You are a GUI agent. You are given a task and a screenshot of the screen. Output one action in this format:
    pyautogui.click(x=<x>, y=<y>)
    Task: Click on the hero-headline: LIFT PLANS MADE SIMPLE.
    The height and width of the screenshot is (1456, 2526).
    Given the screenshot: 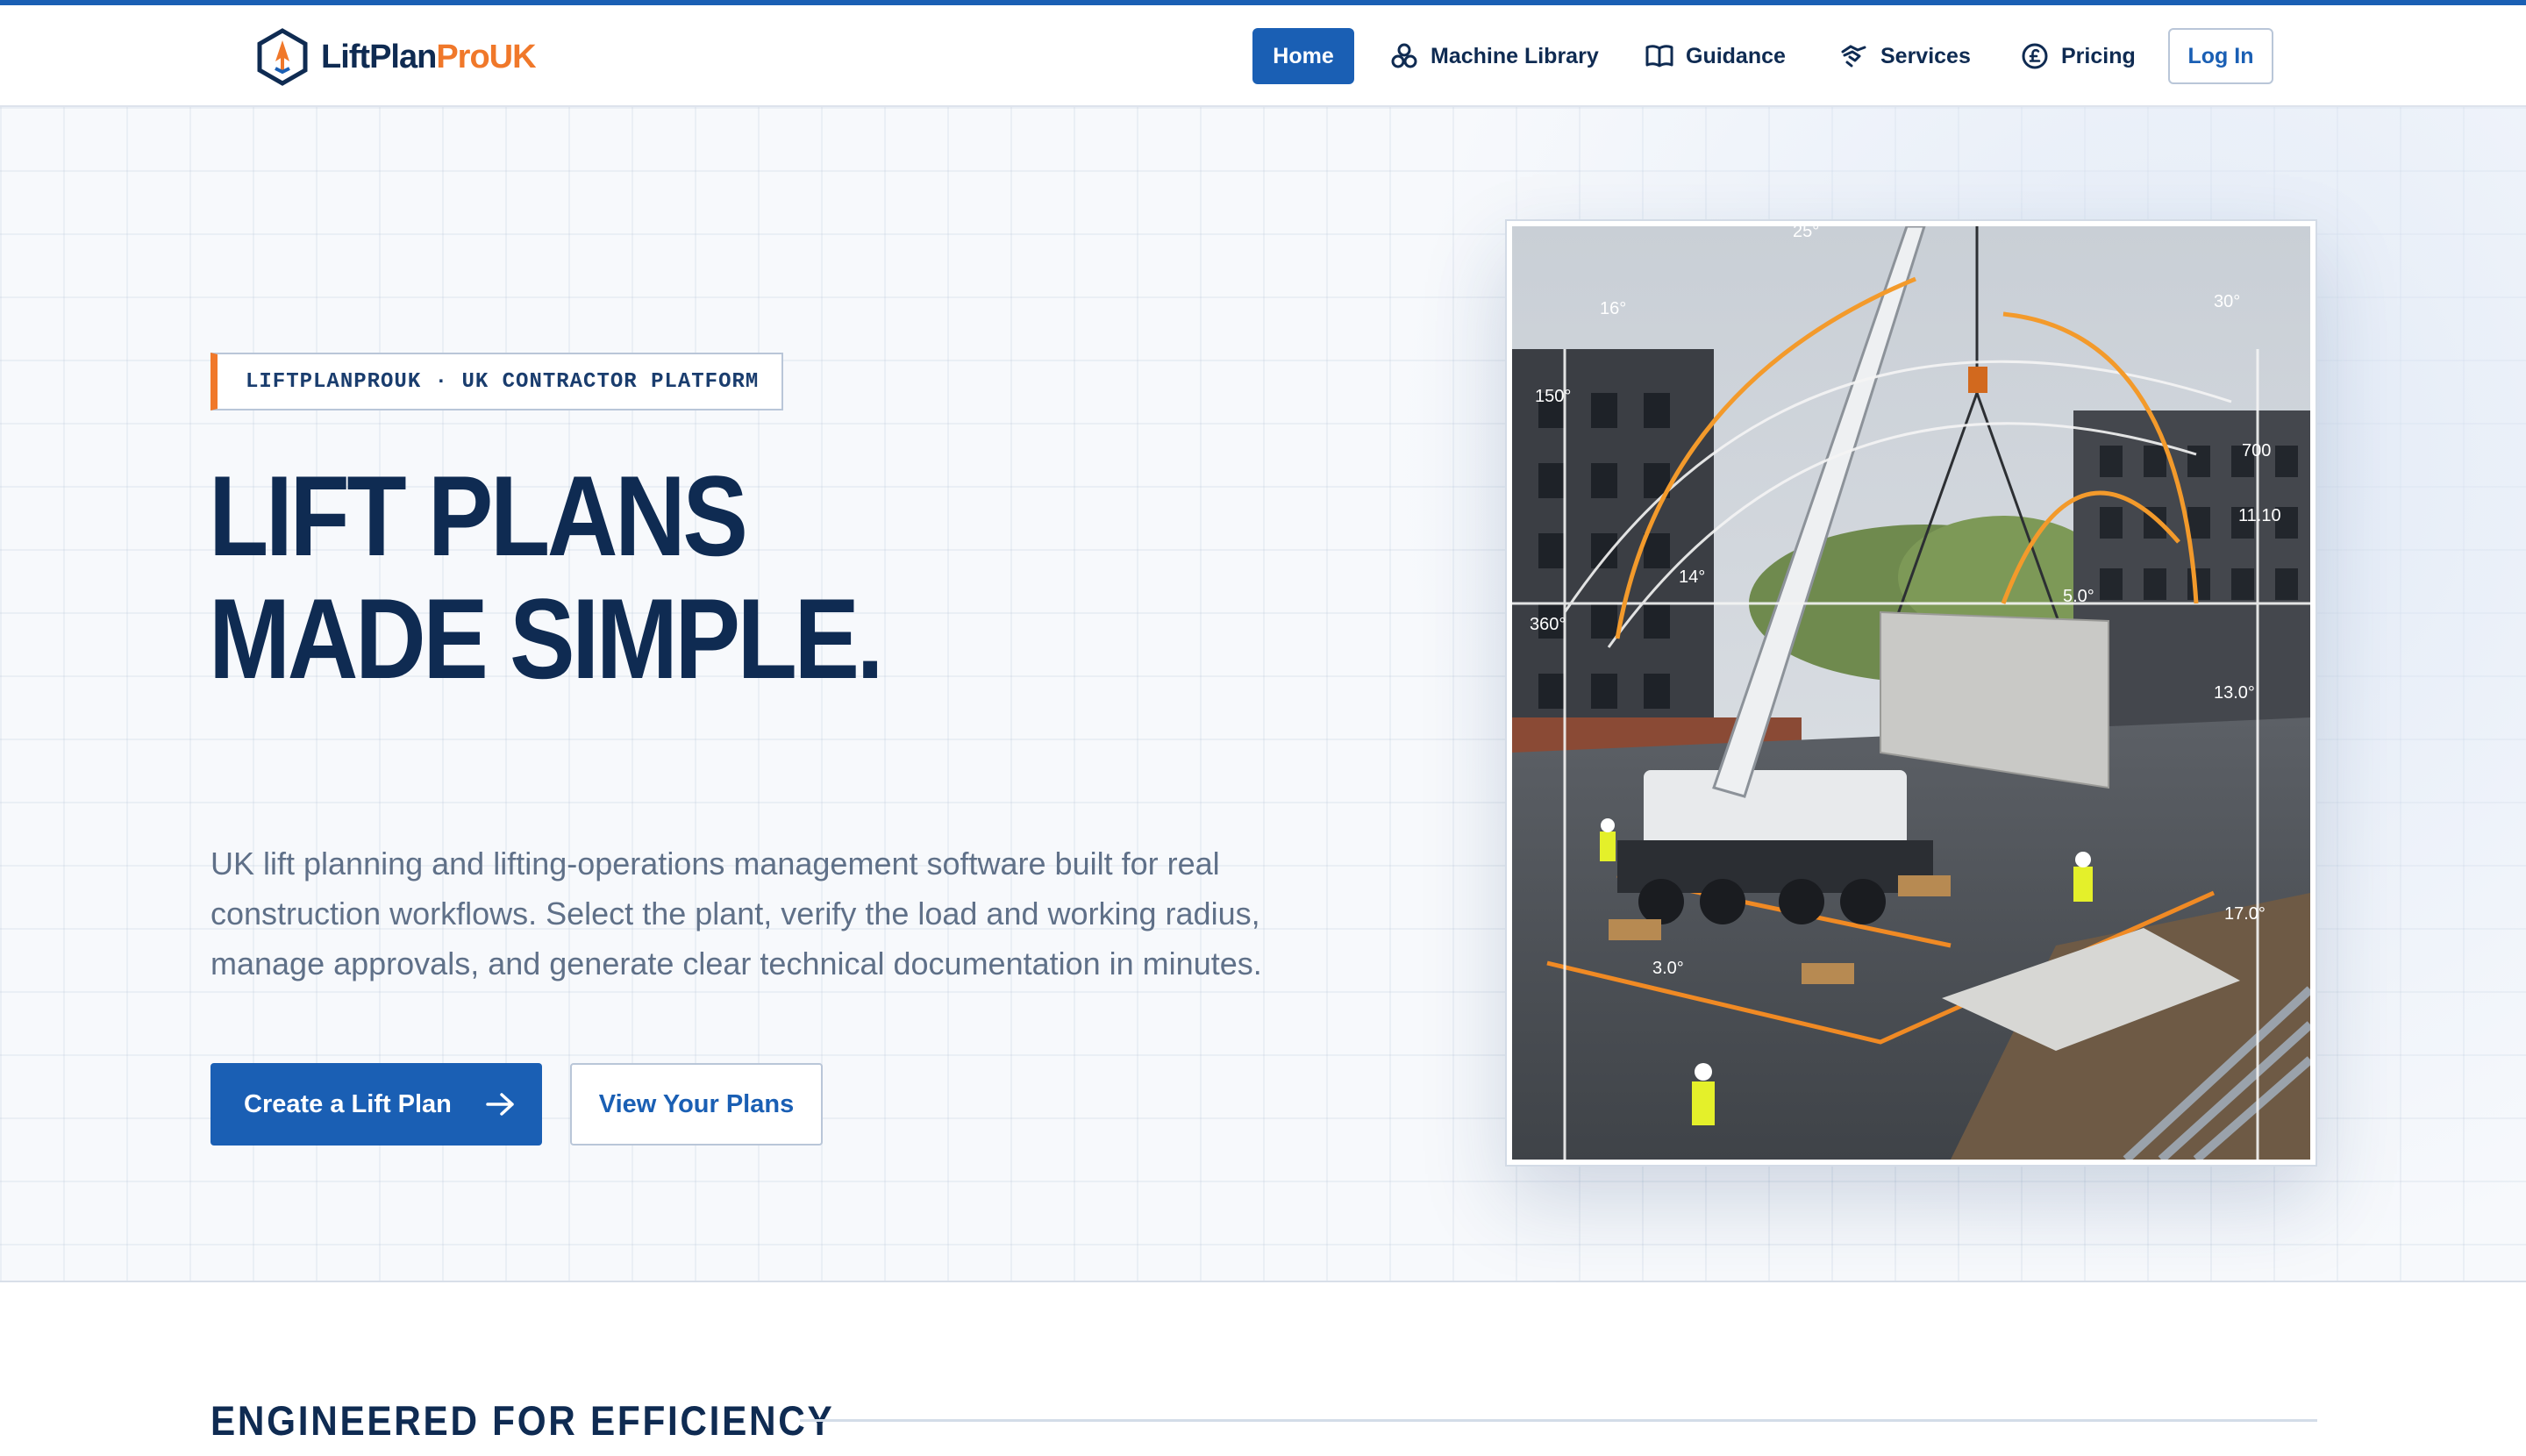 What is the action you would take?
    pyautogui.click(x=546, y=577)
    